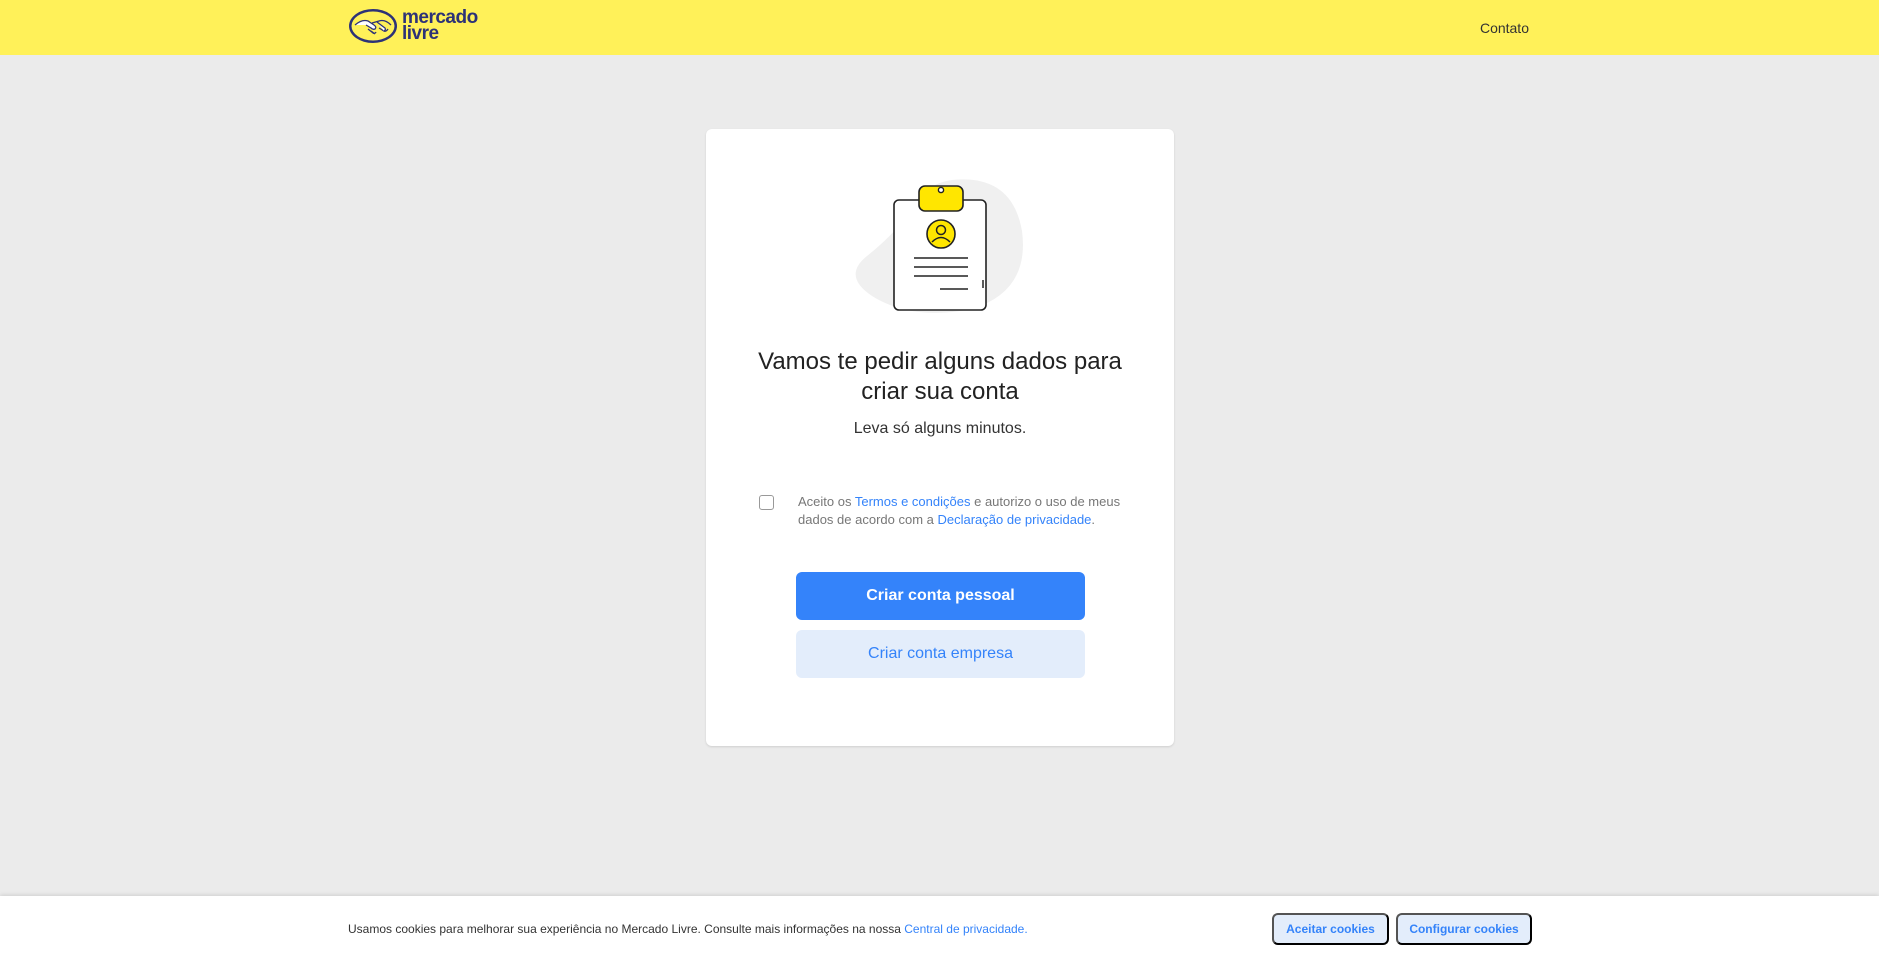  Describe the element at coordinates (1330, 929) in the screenshot. I see `accept-cookies-button: Aceitar cookies` at that location.